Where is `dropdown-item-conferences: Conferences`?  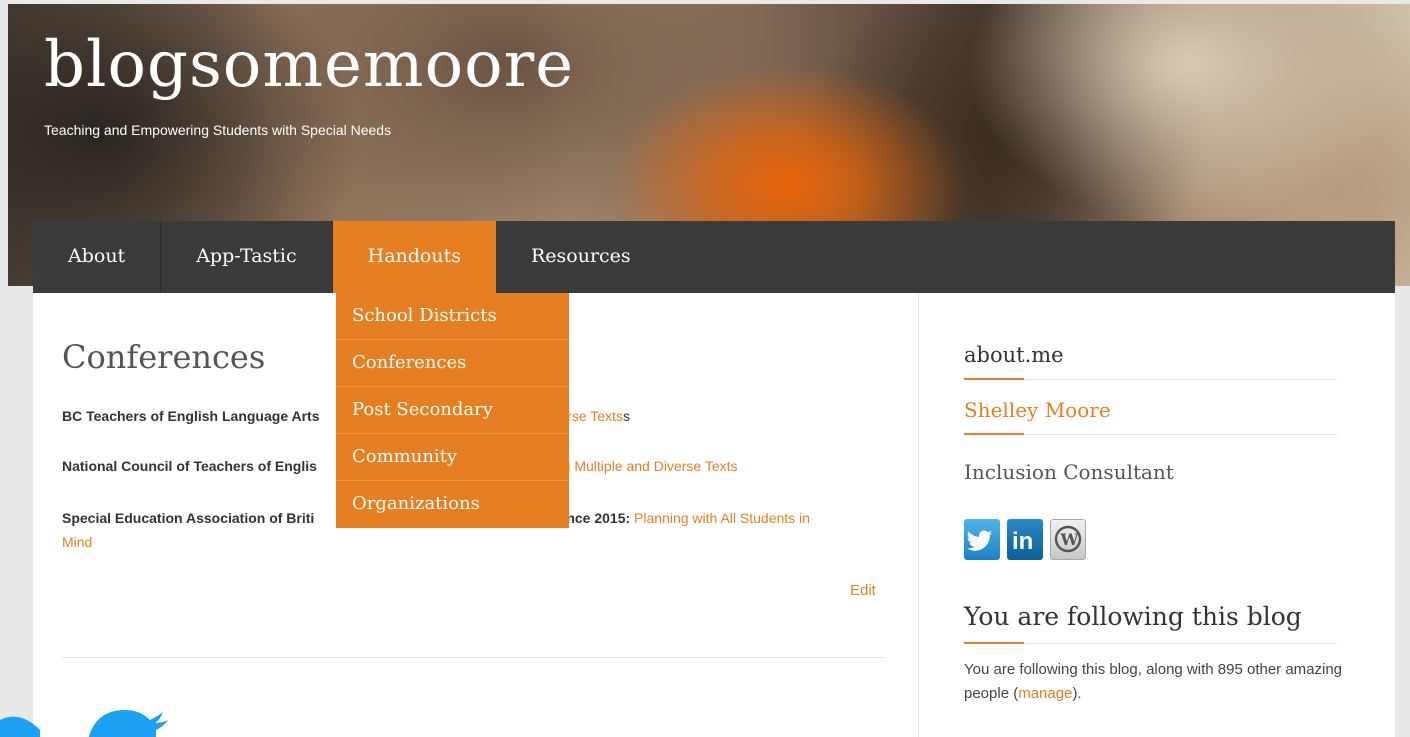 dropdown-item-conferences: Conferences is located at coordinates (452, 363).